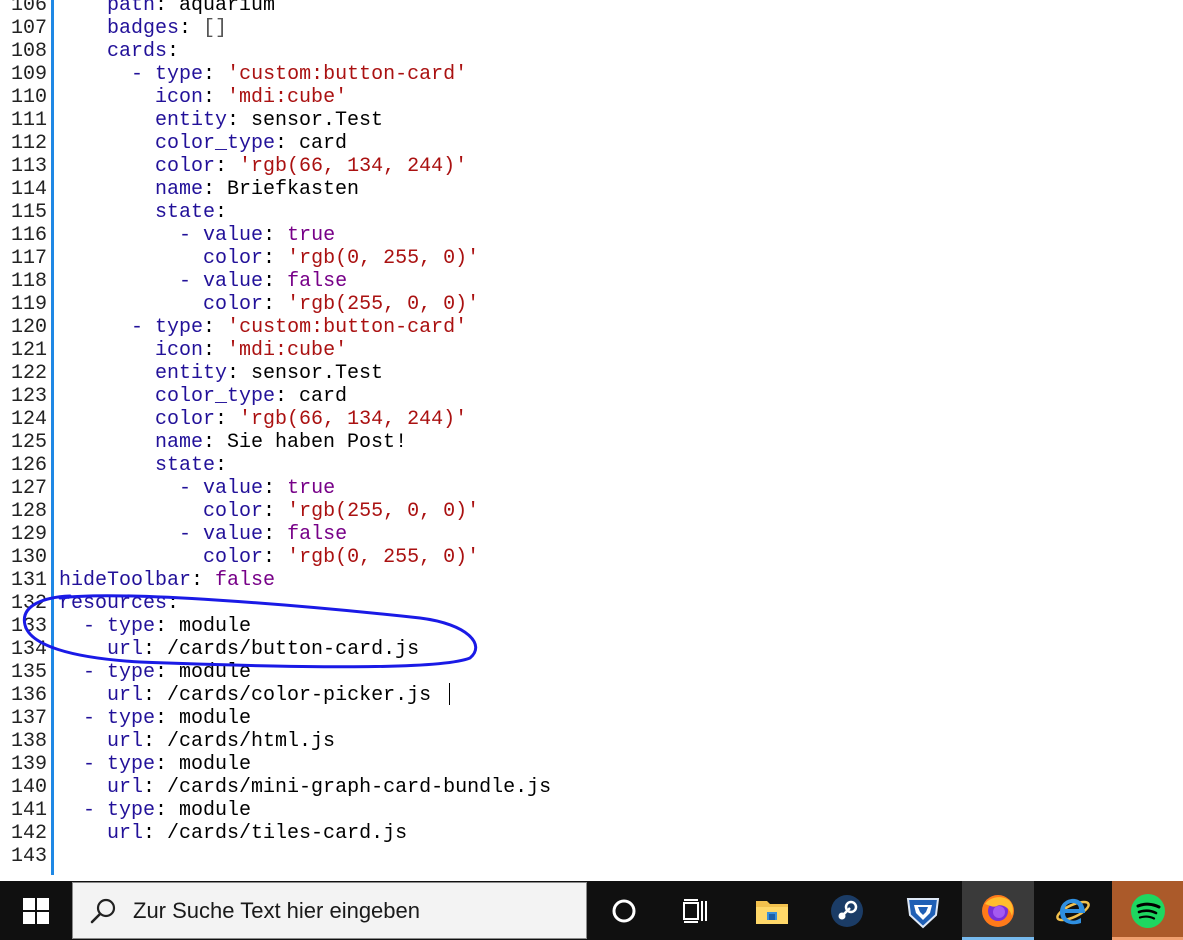 This screenshot has height=940, width=1183. What do you see at coordinates (125, 810) in the screenshot?
I see `code-line: 141 - type: module` at bounding box center [125, 810].